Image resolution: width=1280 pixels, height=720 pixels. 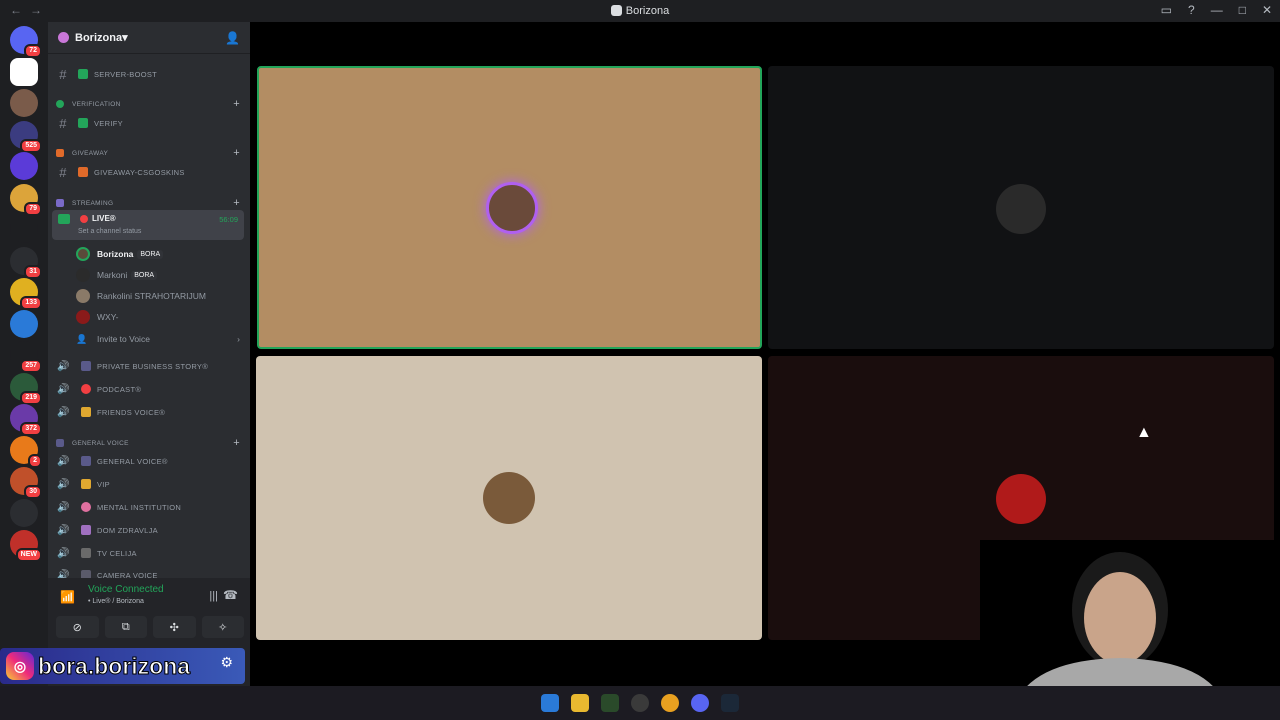 What do you see at coordinates (226, 662) in the screenshot?
I see `gear-icon: ⚙` at bounding box center [226, 662].